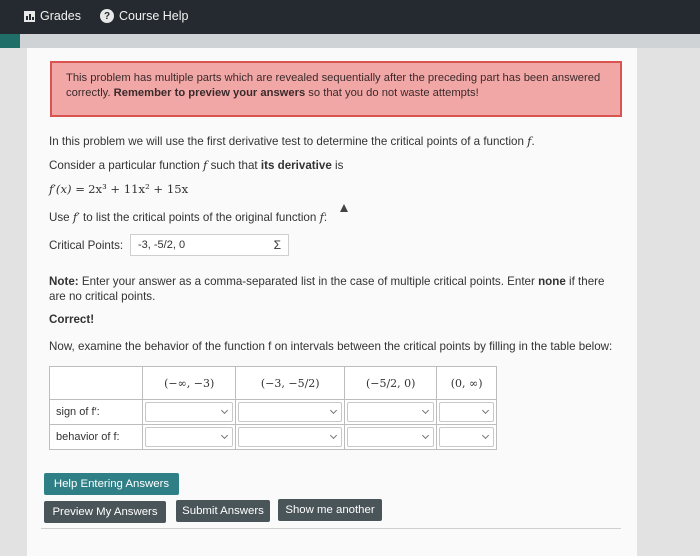  Describe the element at coordinates (107, 16) in the screenshot. I see `question-circle-icon: ?` at that location.